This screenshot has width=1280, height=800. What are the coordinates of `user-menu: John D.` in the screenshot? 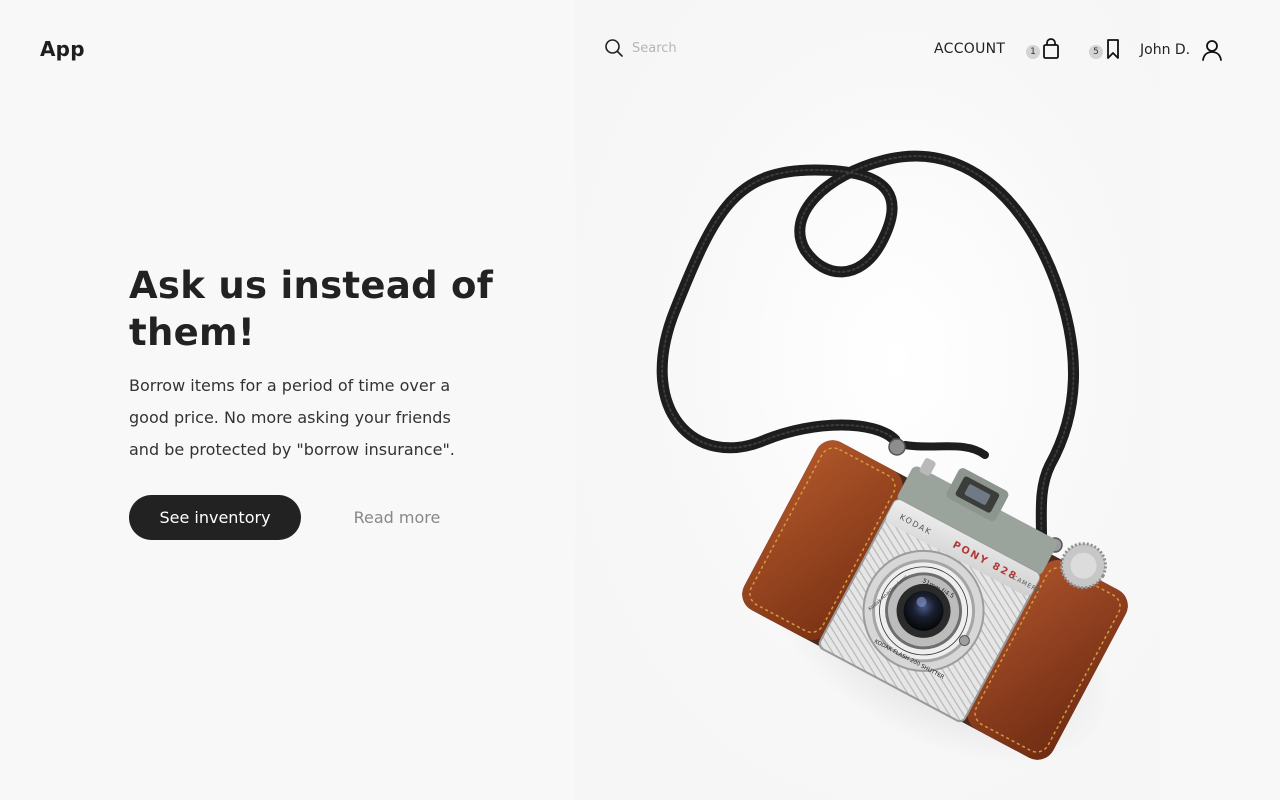 It's located at (1182, 50).